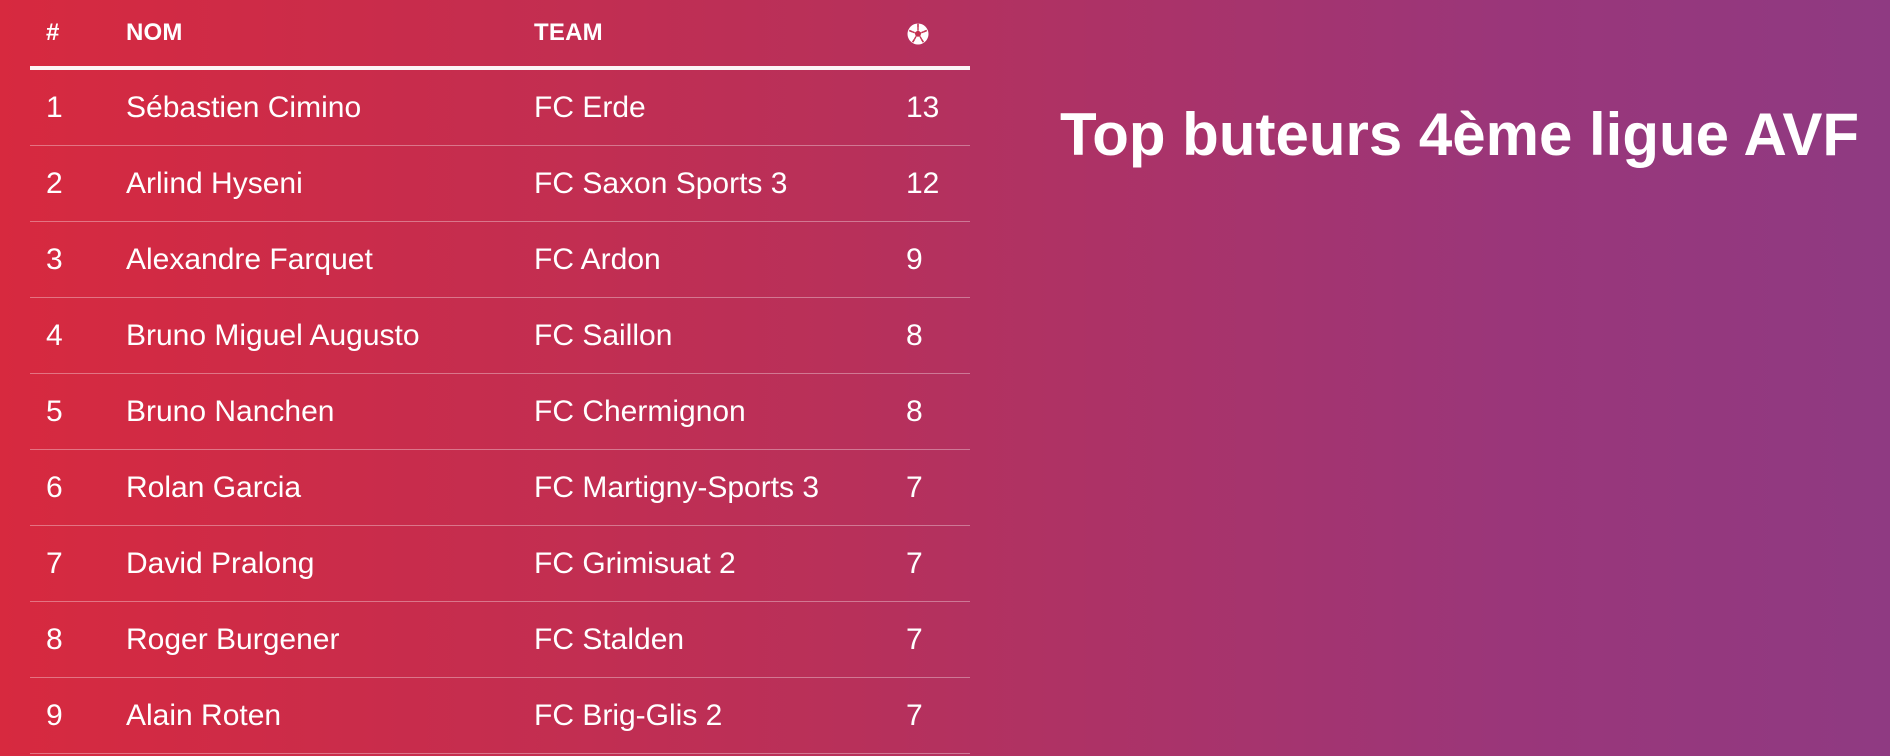  I want to click on table-row: 2 Arlind Hyseni FC Saxon Sports 3 12, so click(500, 183).